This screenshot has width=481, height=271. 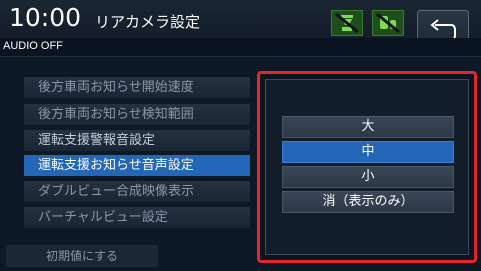 I want to click on camera-status-icon, so click(x=347, y=23).